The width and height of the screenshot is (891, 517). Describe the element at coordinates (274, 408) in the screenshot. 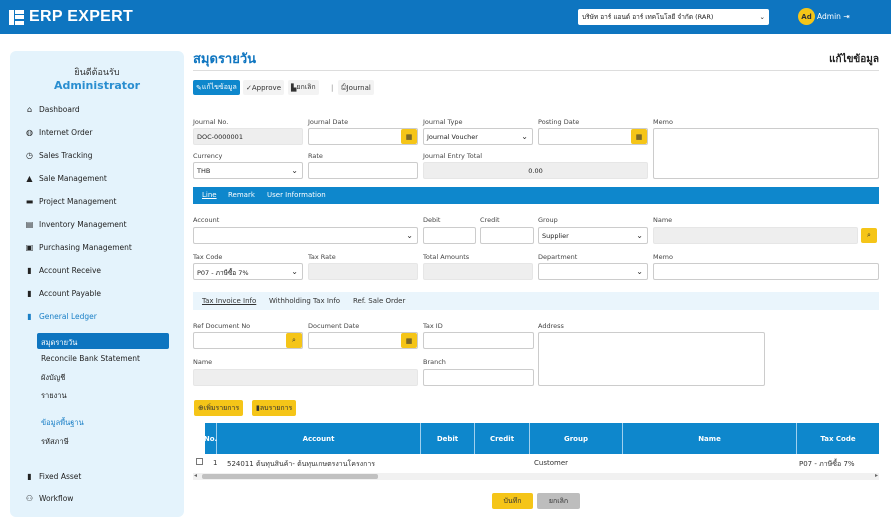

I see `delete-row-button: ▮ ลบรายการ` at that location.